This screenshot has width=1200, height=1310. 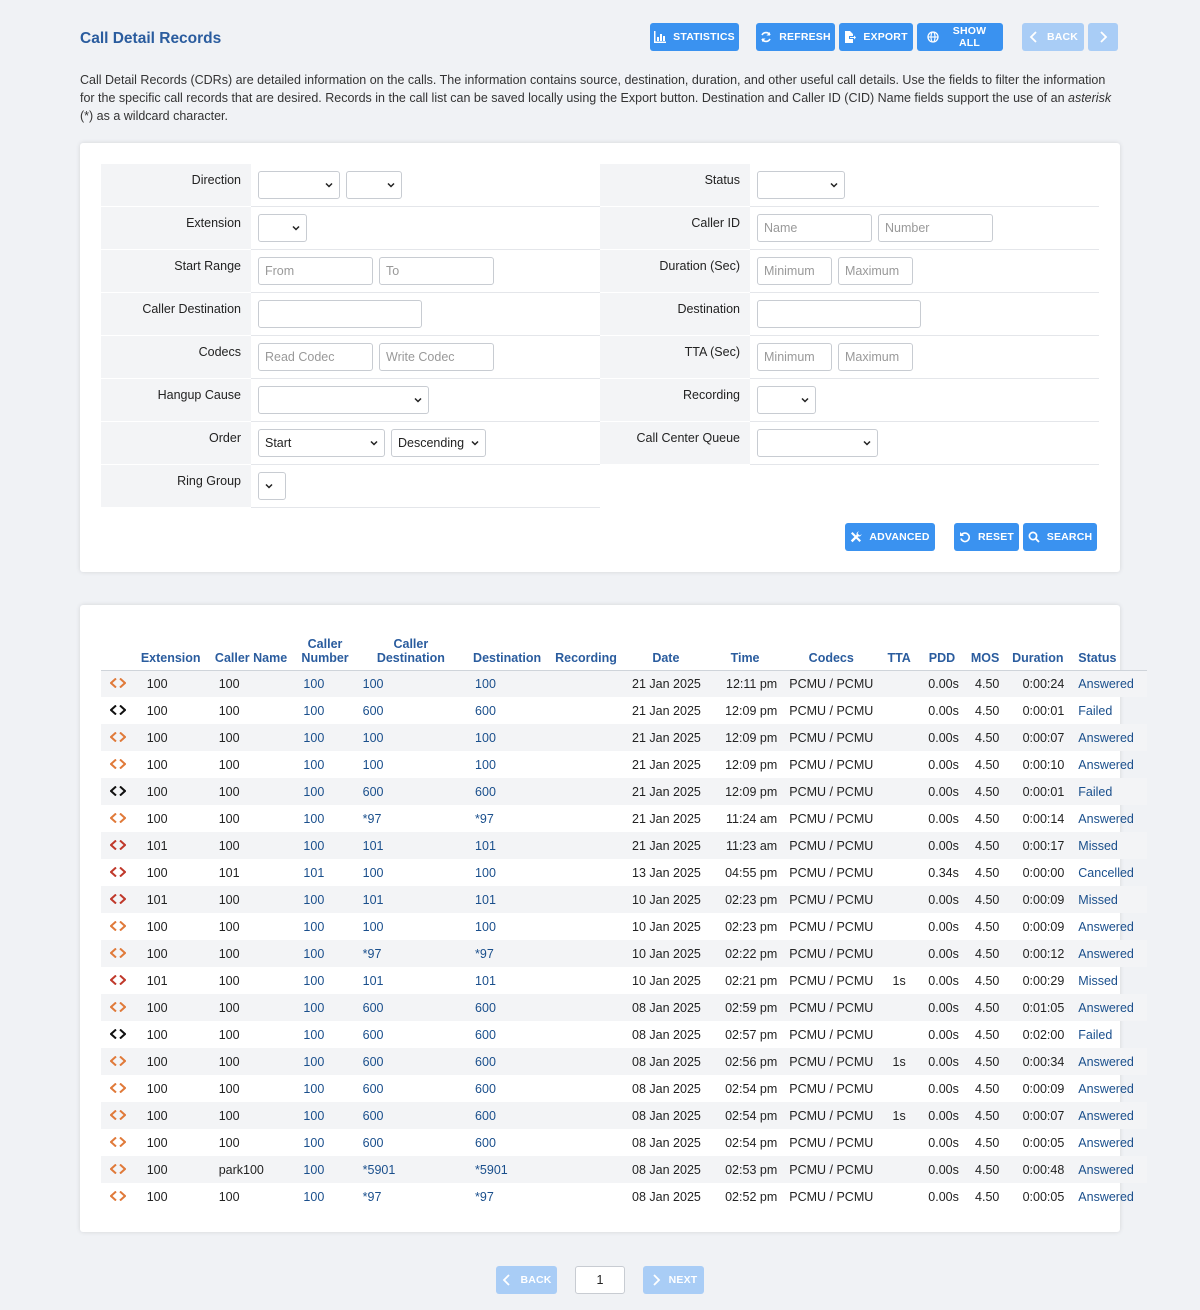 What do you see at coordinates (673, 1280) in the screenshot?
I see `pagination-next-button: Next` at bounding box center [673, 1280].